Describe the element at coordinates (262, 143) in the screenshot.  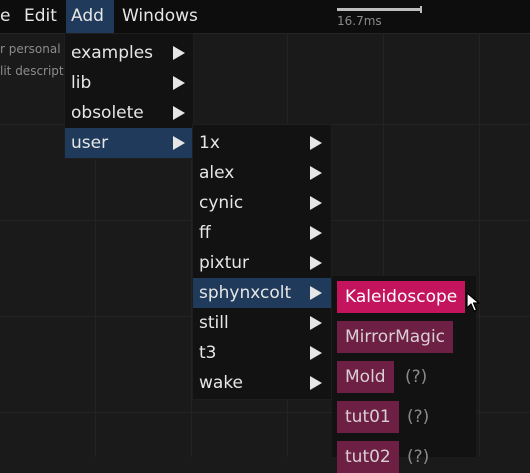
I see `menu-item-1x: 1x` at that location.